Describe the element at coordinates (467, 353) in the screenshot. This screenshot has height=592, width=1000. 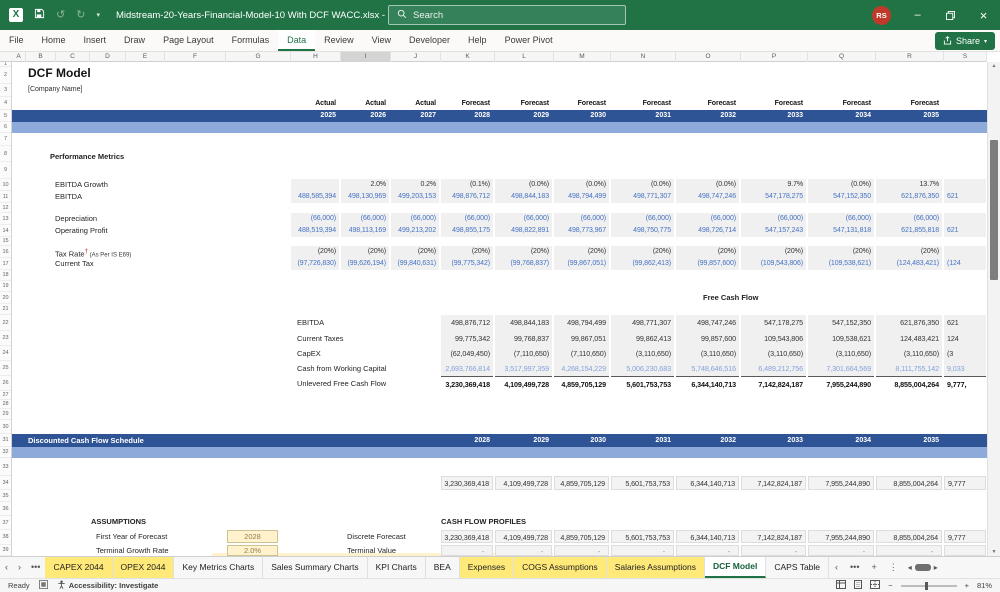
I see `cell: (62,049,450)` at that location.